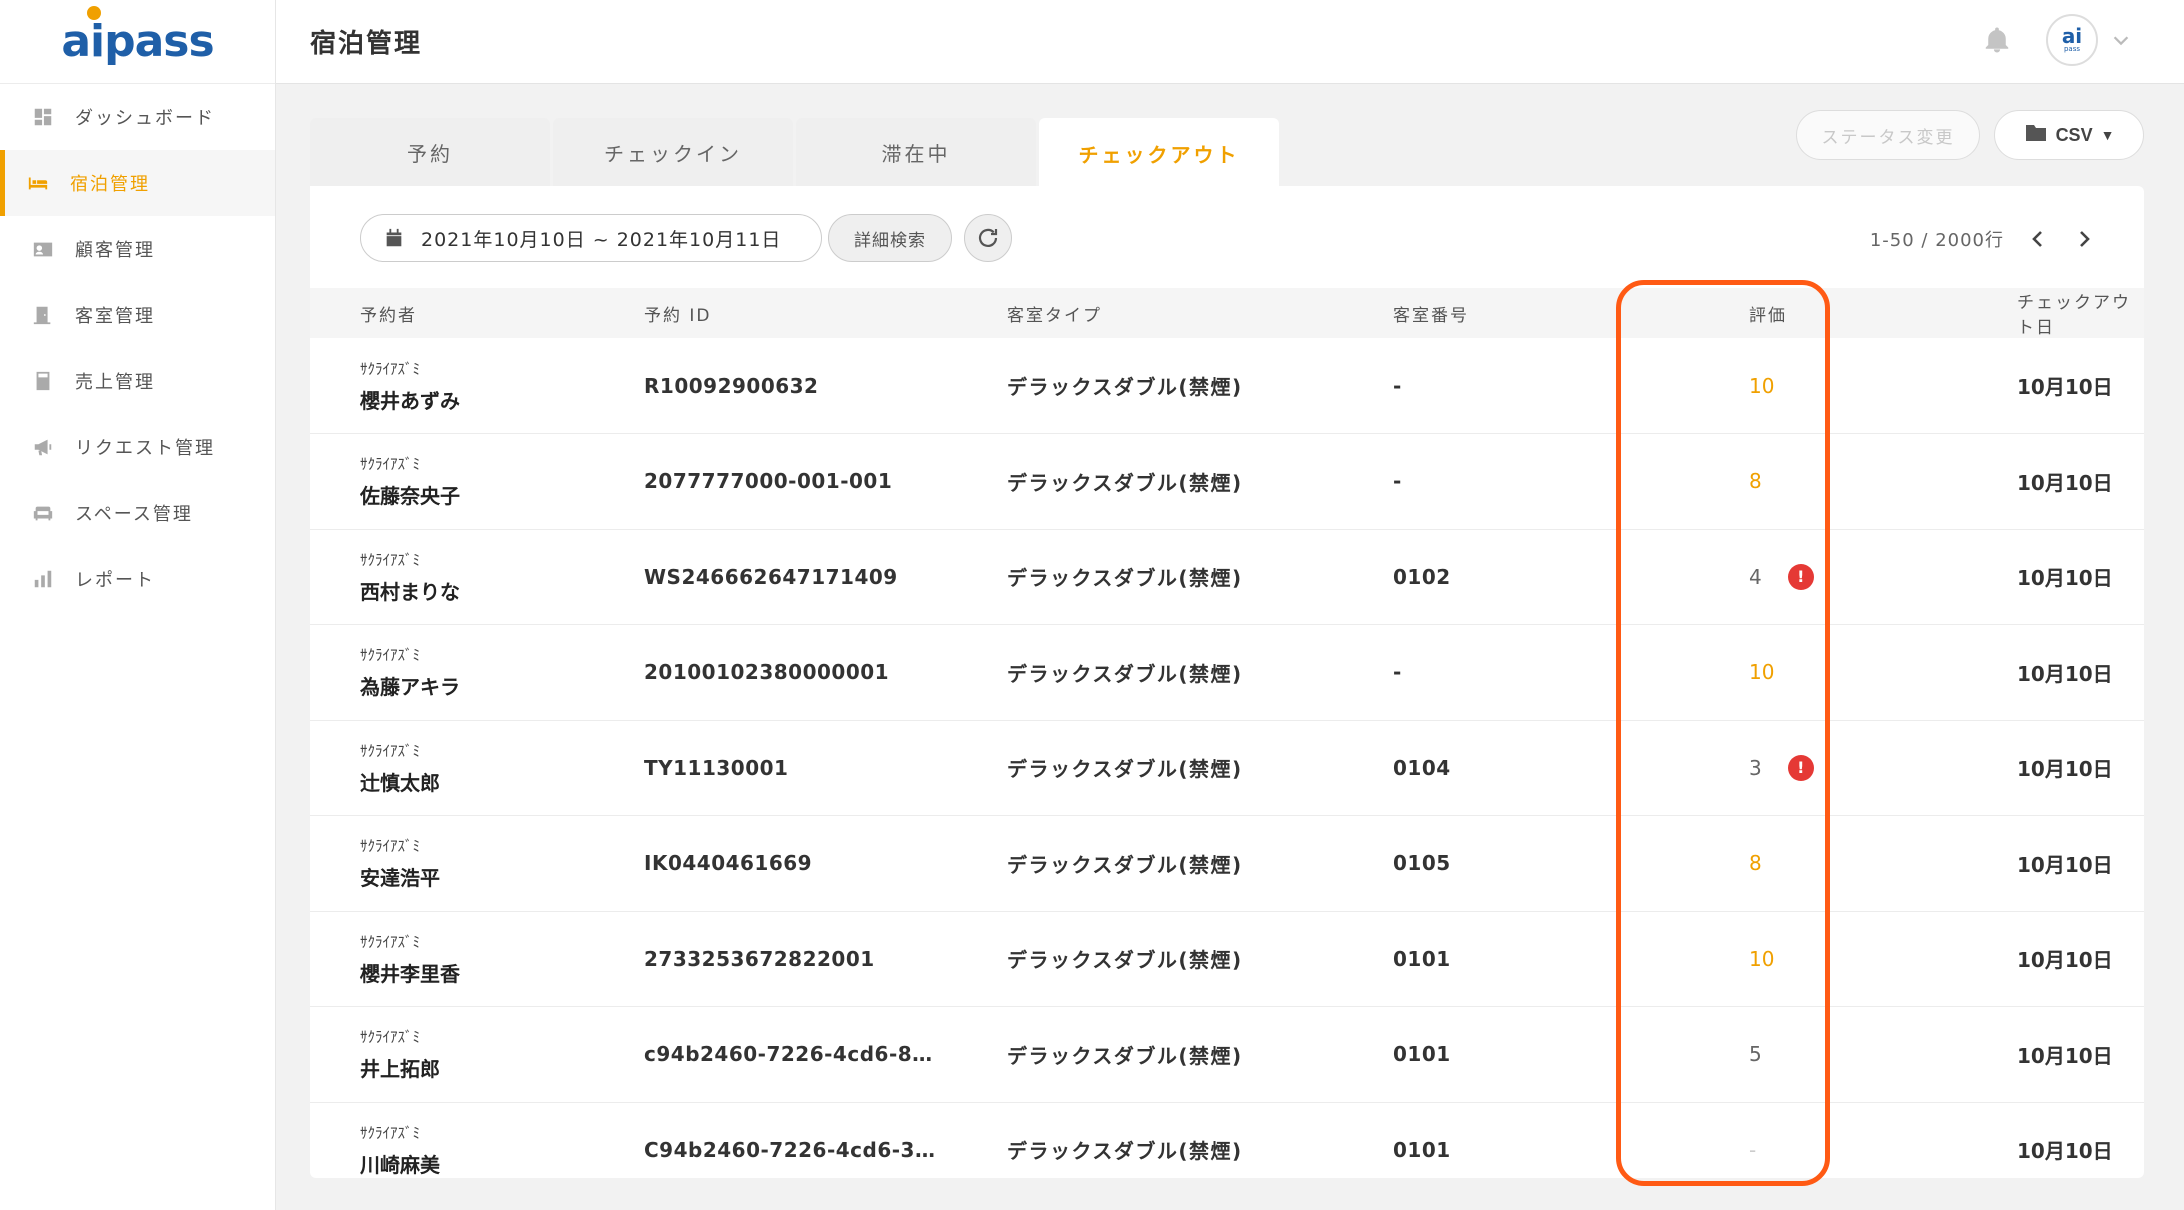  I want to click on guest-cell: ｻｸﾗｲｱｽﾞﾐ 川崎麻美, so click(477, 1140).